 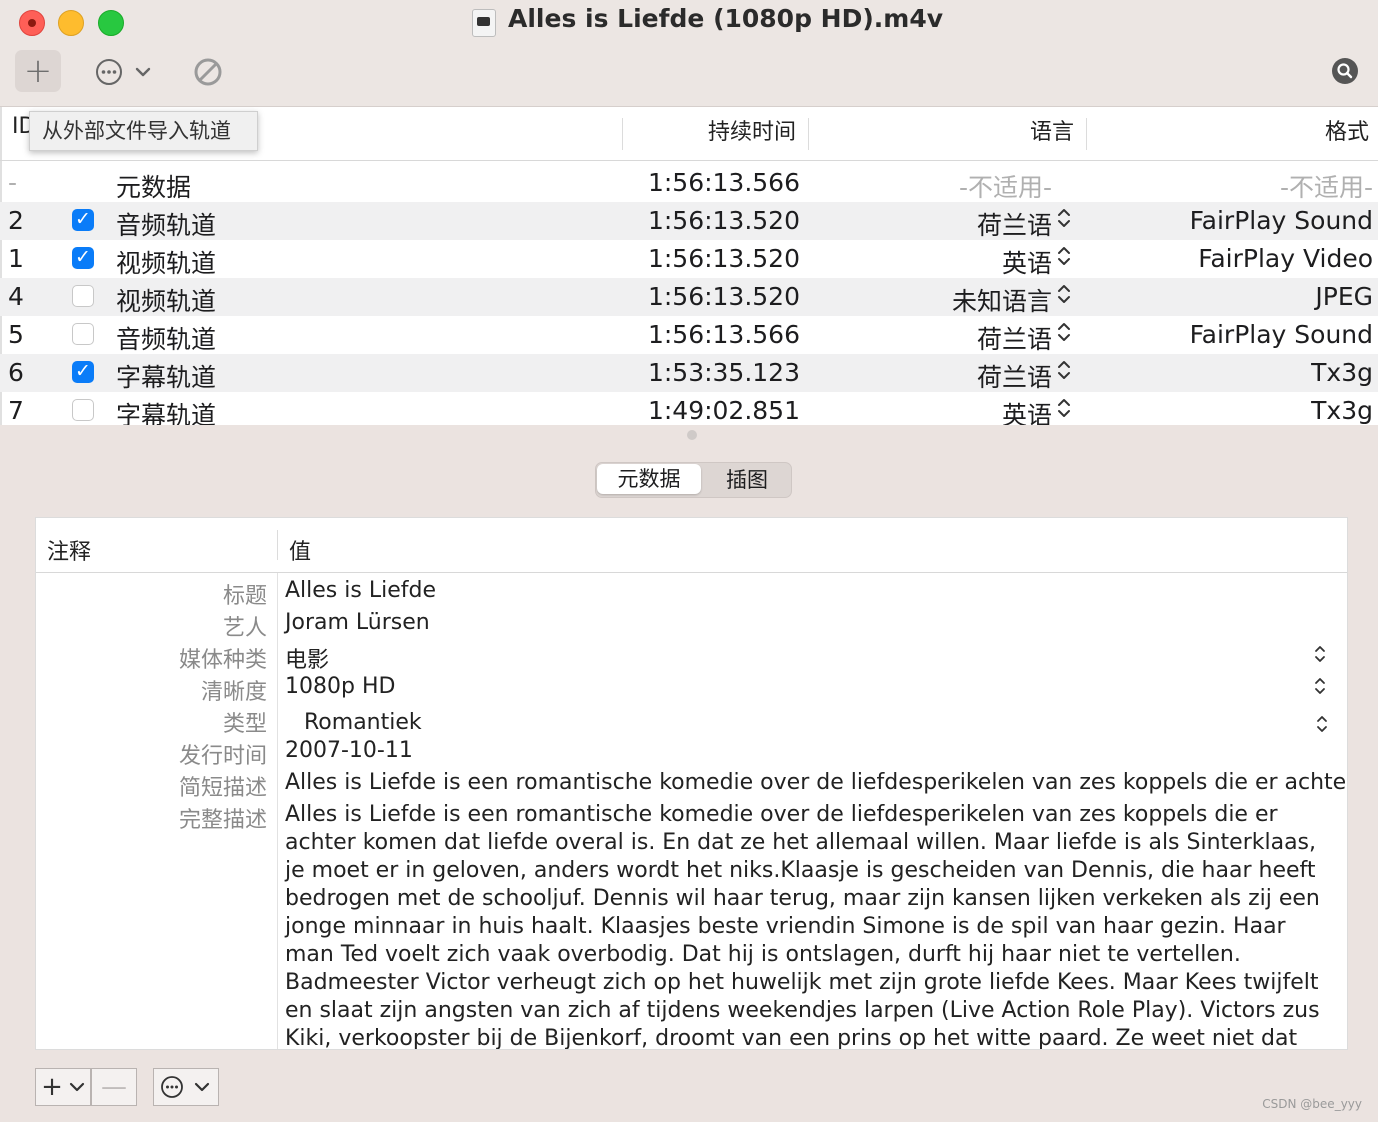 I want to click on track-row: 1 视频轨道 1:56:13.520 英语 FairPlay Video, so click(x=689, y=259).